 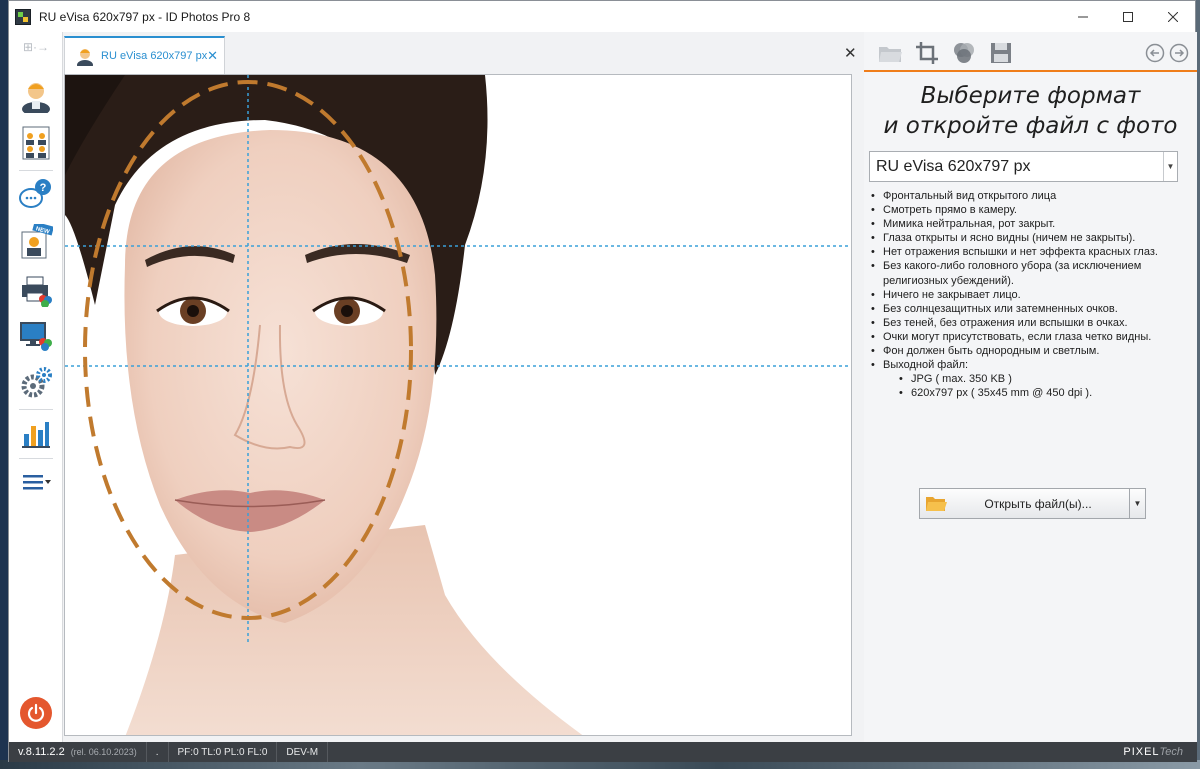 I want to click on brand-logo: PIXELTech, so click(x=1153, y=752).